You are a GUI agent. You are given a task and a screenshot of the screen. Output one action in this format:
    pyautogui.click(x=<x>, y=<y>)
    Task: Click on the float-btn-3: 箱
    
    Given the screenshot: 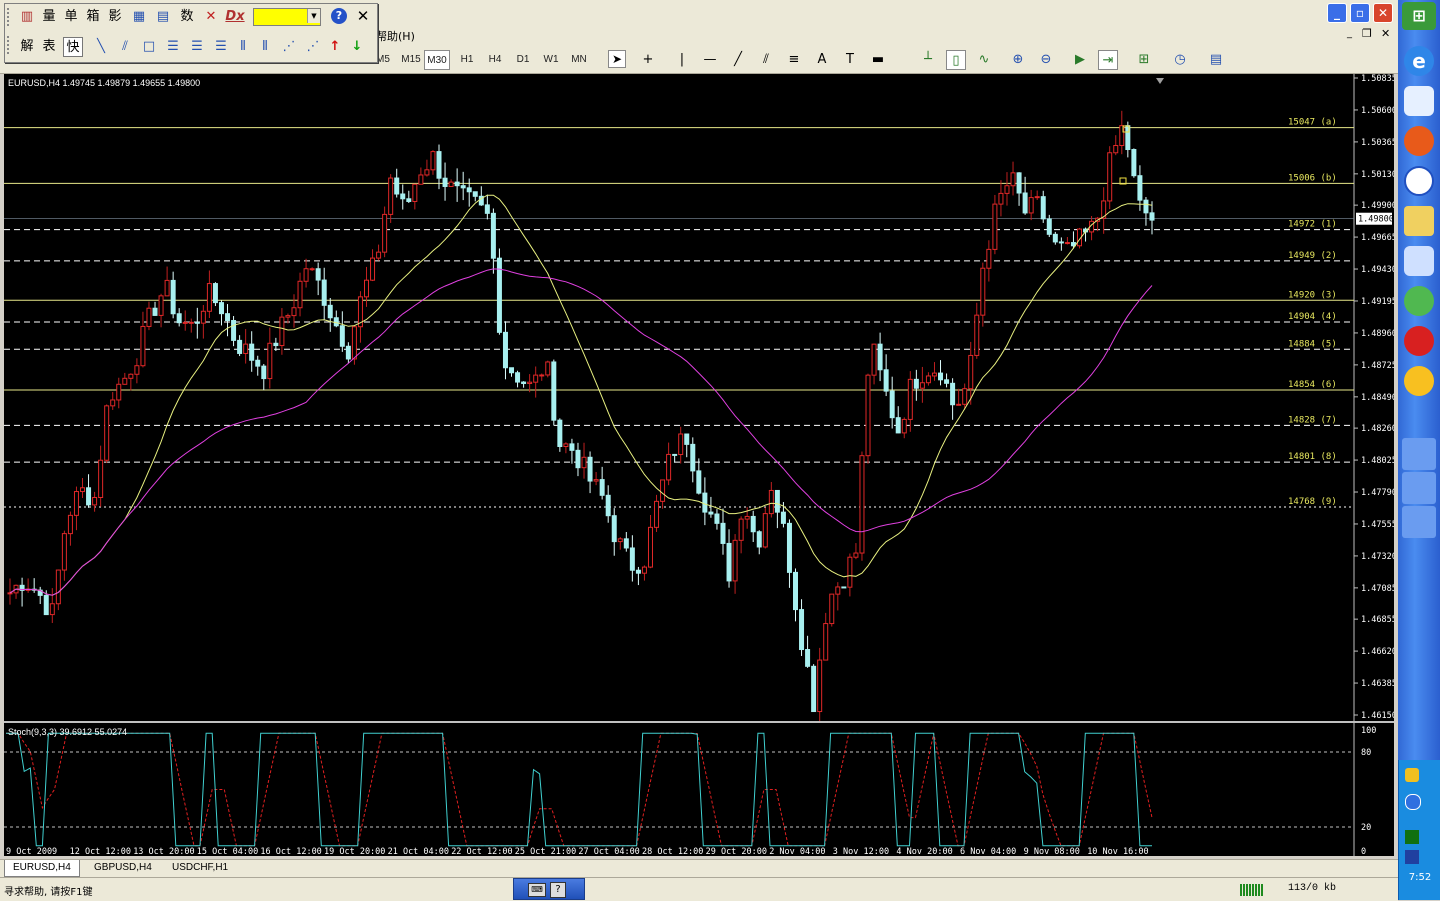 What is the action you would take?
    pyautogui.click(x=93, y=17)
    